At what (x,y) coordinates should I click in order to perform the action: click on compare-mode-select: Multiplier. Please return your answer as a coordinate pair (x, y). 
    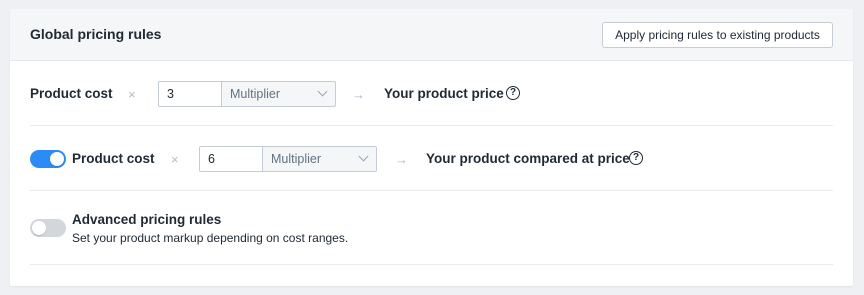
    Looking at the image, I should click on (319, 159).